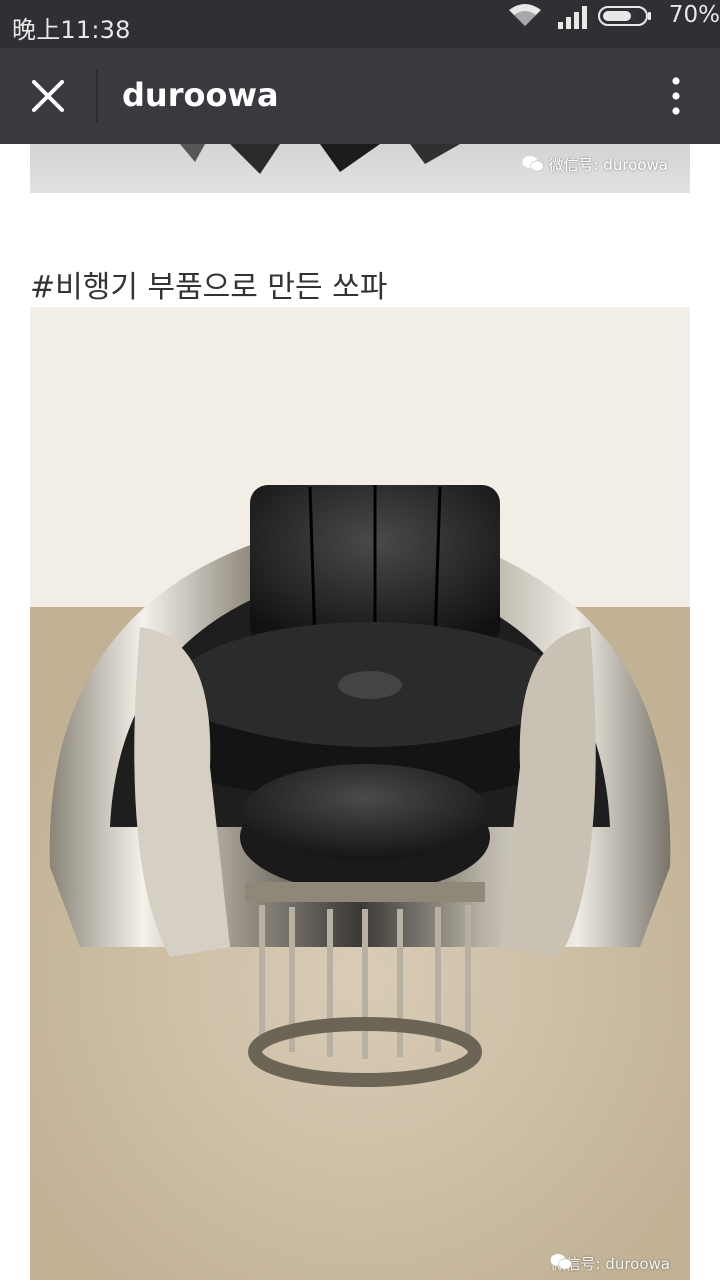 The height and width of the screenshot is (1280, 720). I want to click on battery-icon, so click(624, 16).